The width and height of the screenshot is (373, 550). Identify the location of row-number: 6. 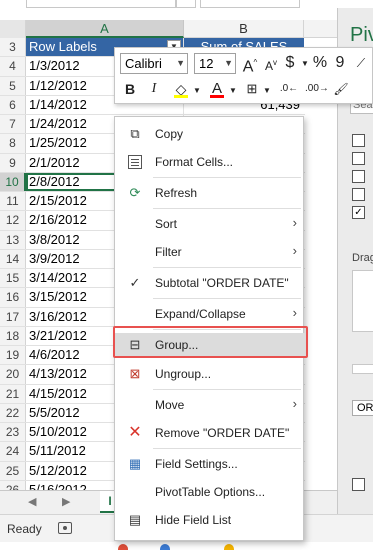
(13, 104).